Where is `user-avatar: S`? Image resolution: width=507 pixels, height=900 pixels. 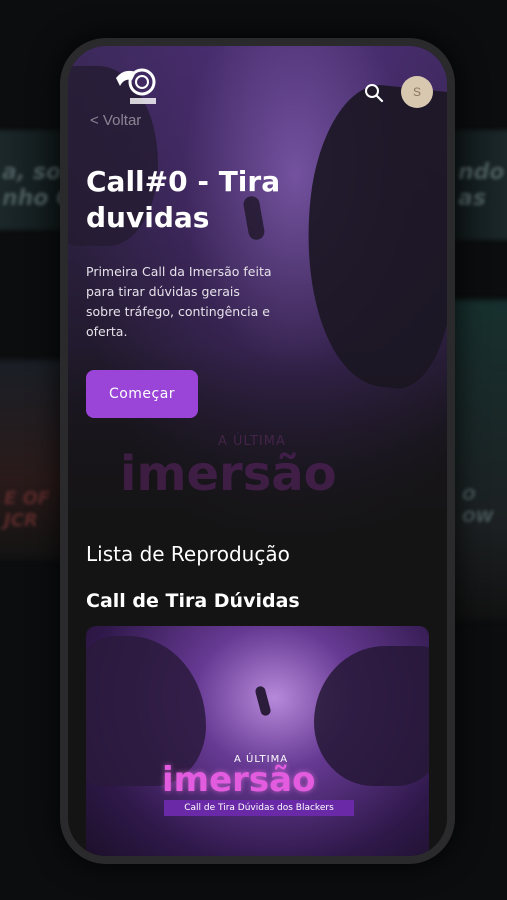 user-avatar: S is located at coordinates (417, 92).